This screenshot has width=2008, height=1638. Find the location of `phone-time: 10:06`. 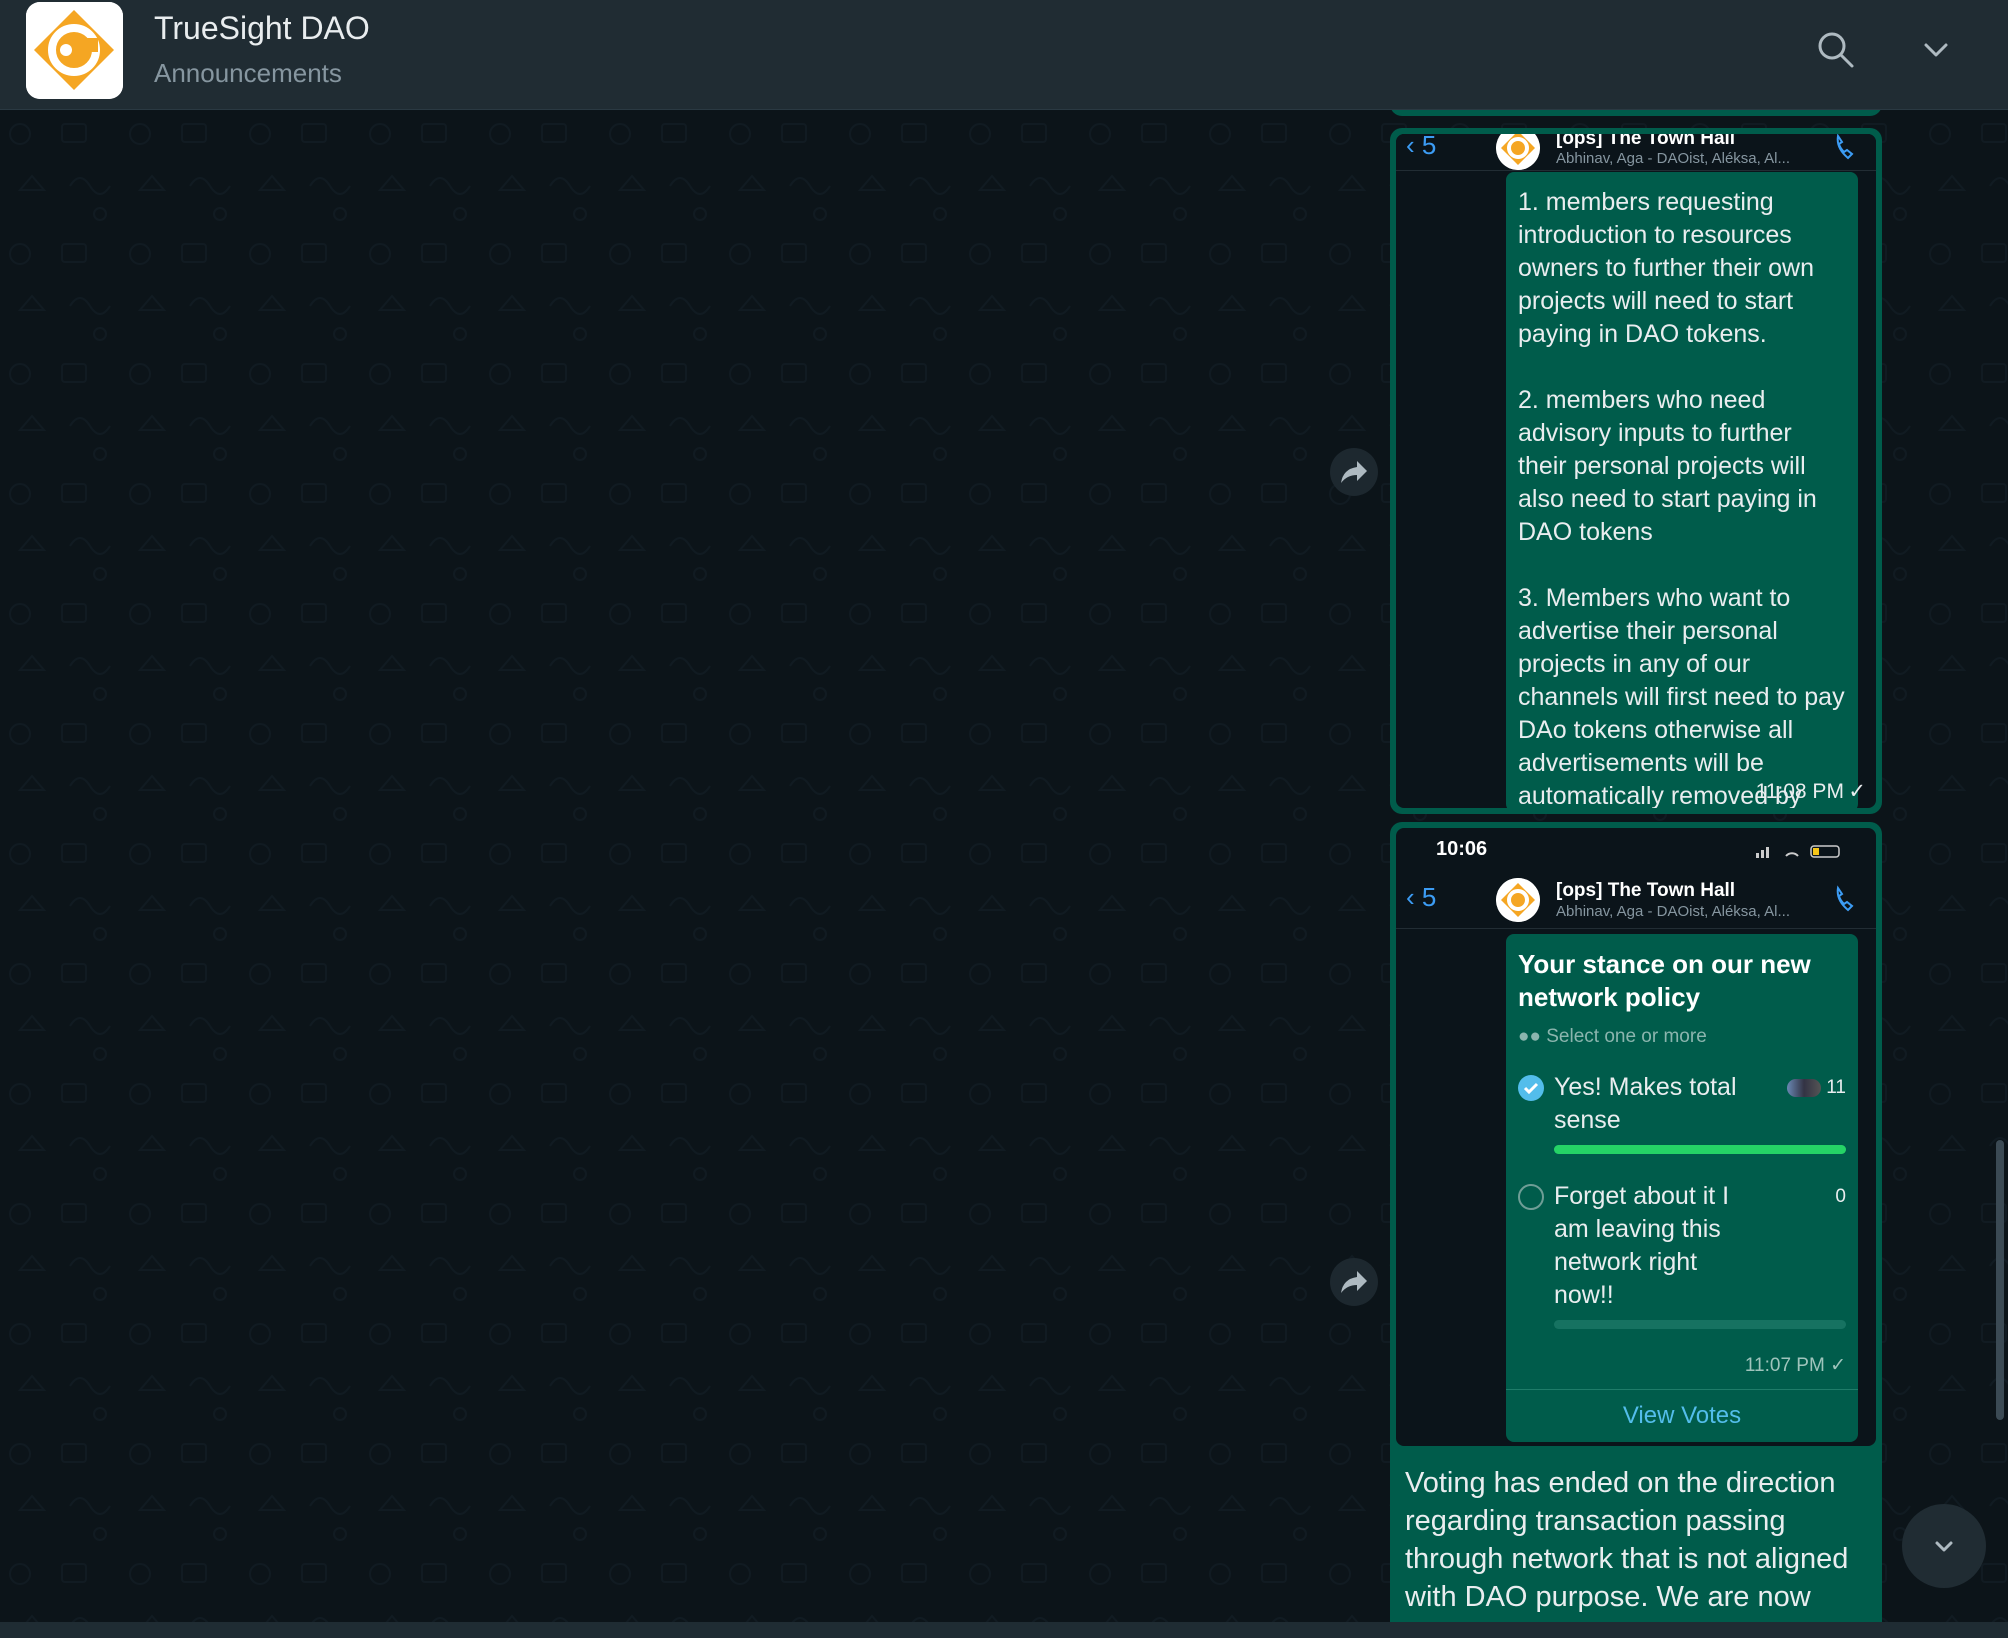

phone-time: 10:06 is located at coordinates (1462, 849).